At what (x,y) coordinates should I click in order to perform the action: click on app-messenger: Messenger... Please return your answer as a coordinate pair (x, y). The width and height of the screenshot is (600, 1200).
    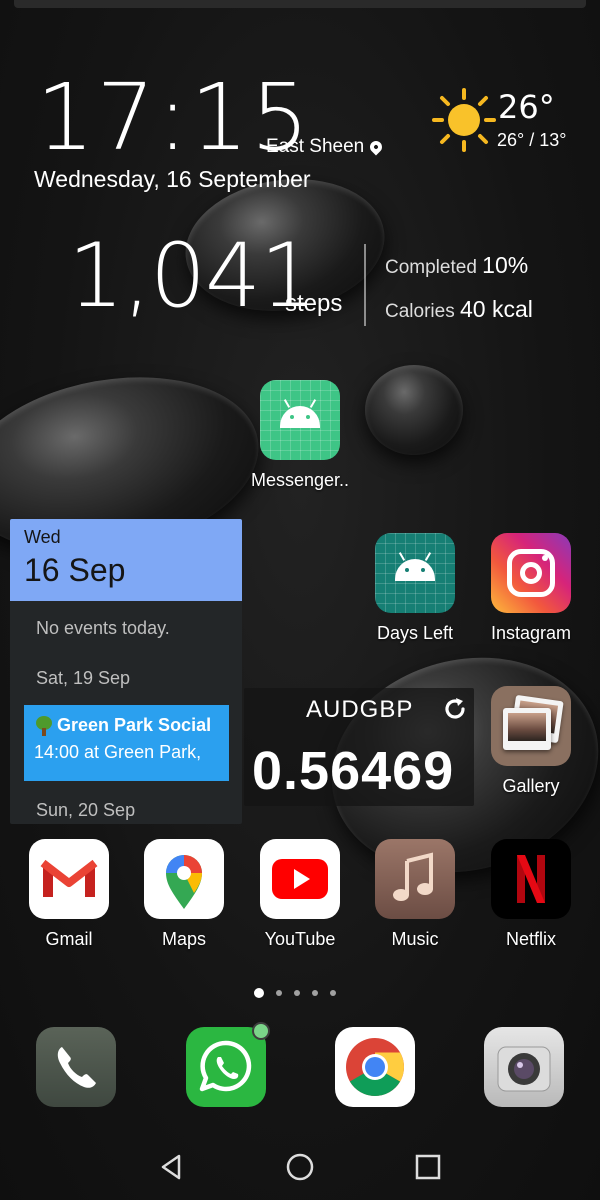
    Looking at the image, I should click on (300, 435).